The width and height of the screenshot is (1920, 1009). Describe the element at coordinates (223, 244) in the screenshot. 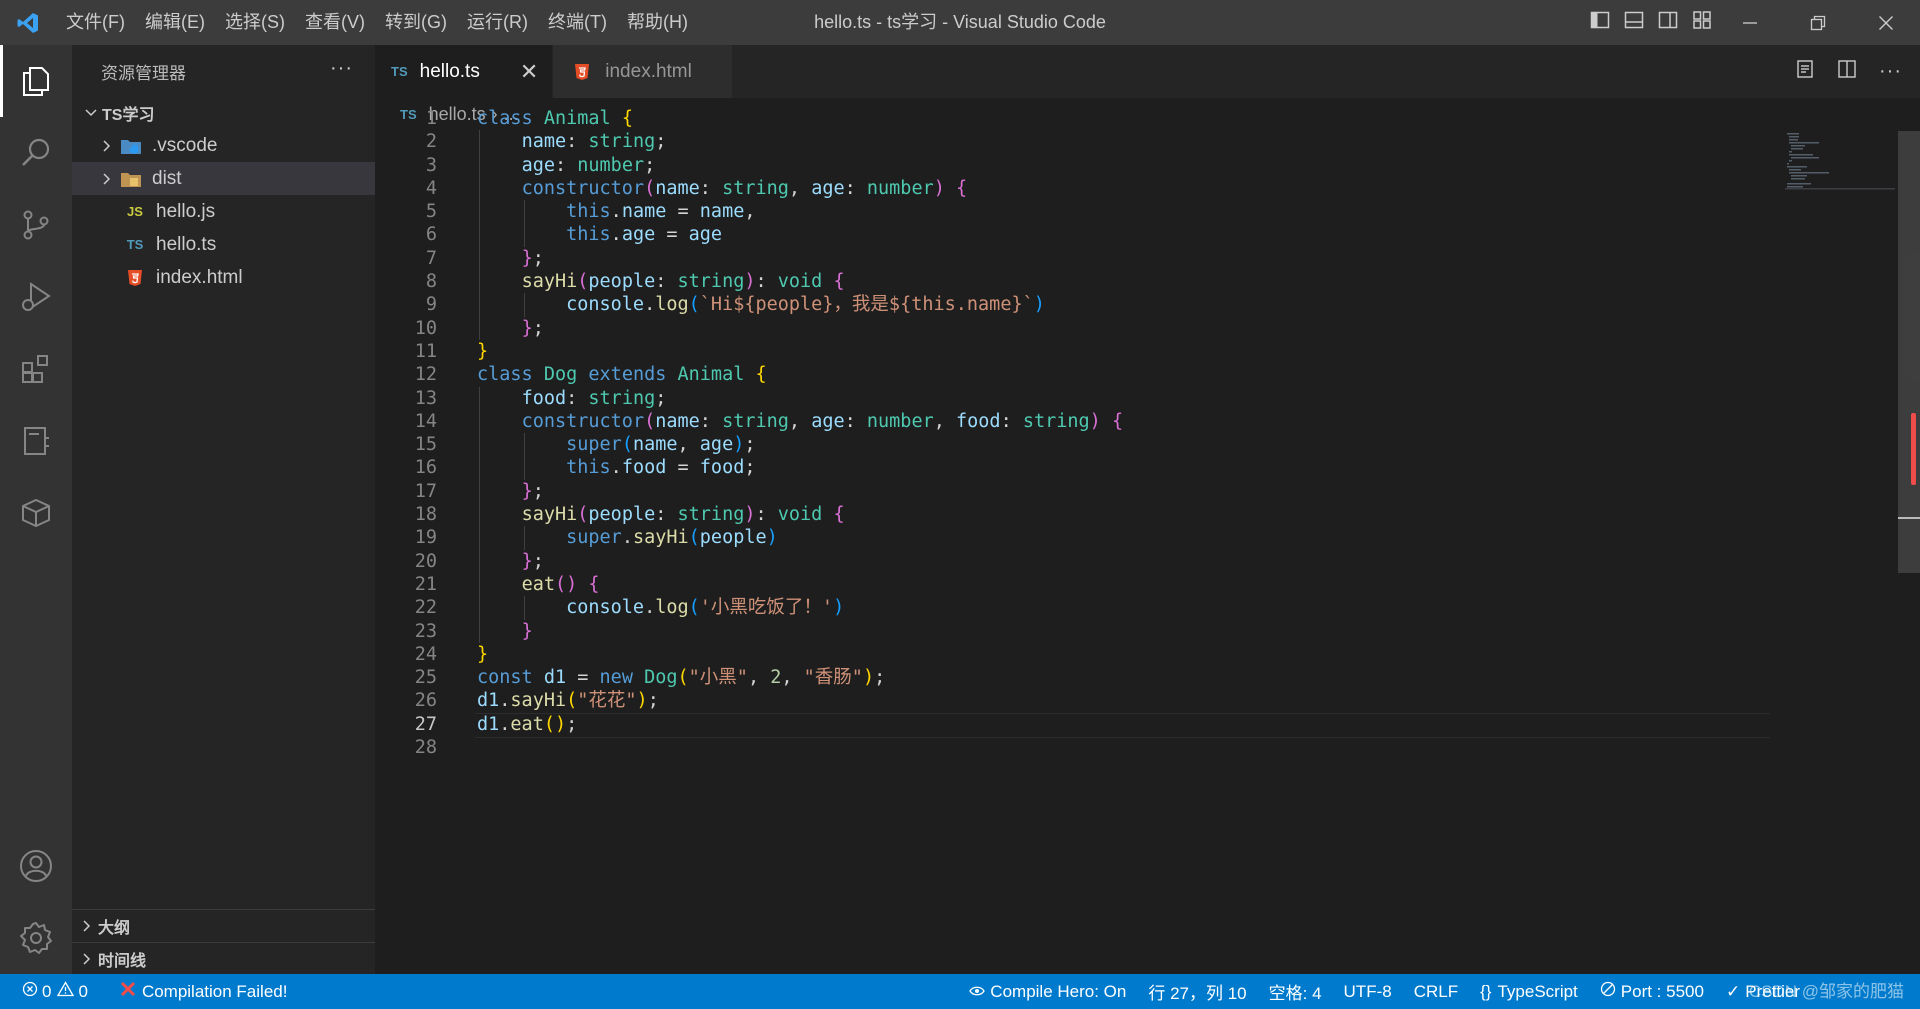

I see `tree-item-hello-ts: TS hello.ts` at that location.